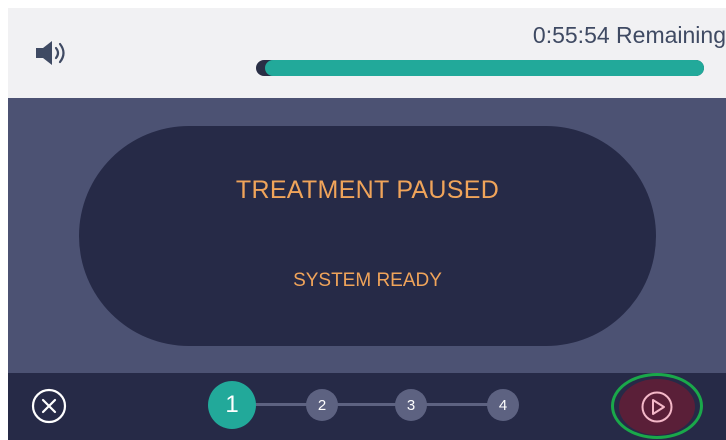 This screenshot has height=440, width=726. What do you see at coordinates (367, 280) in the screenshot?
I see `status-subtitle: SYSTEM READY` at bounding box center [367, 280].